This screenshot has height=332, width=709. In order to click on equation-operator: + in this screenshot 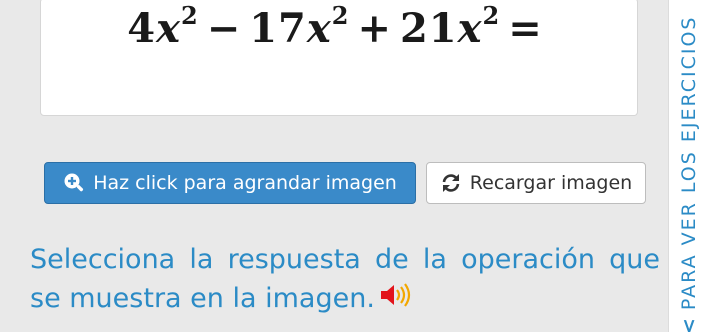, I will do `click(374, 28)`.